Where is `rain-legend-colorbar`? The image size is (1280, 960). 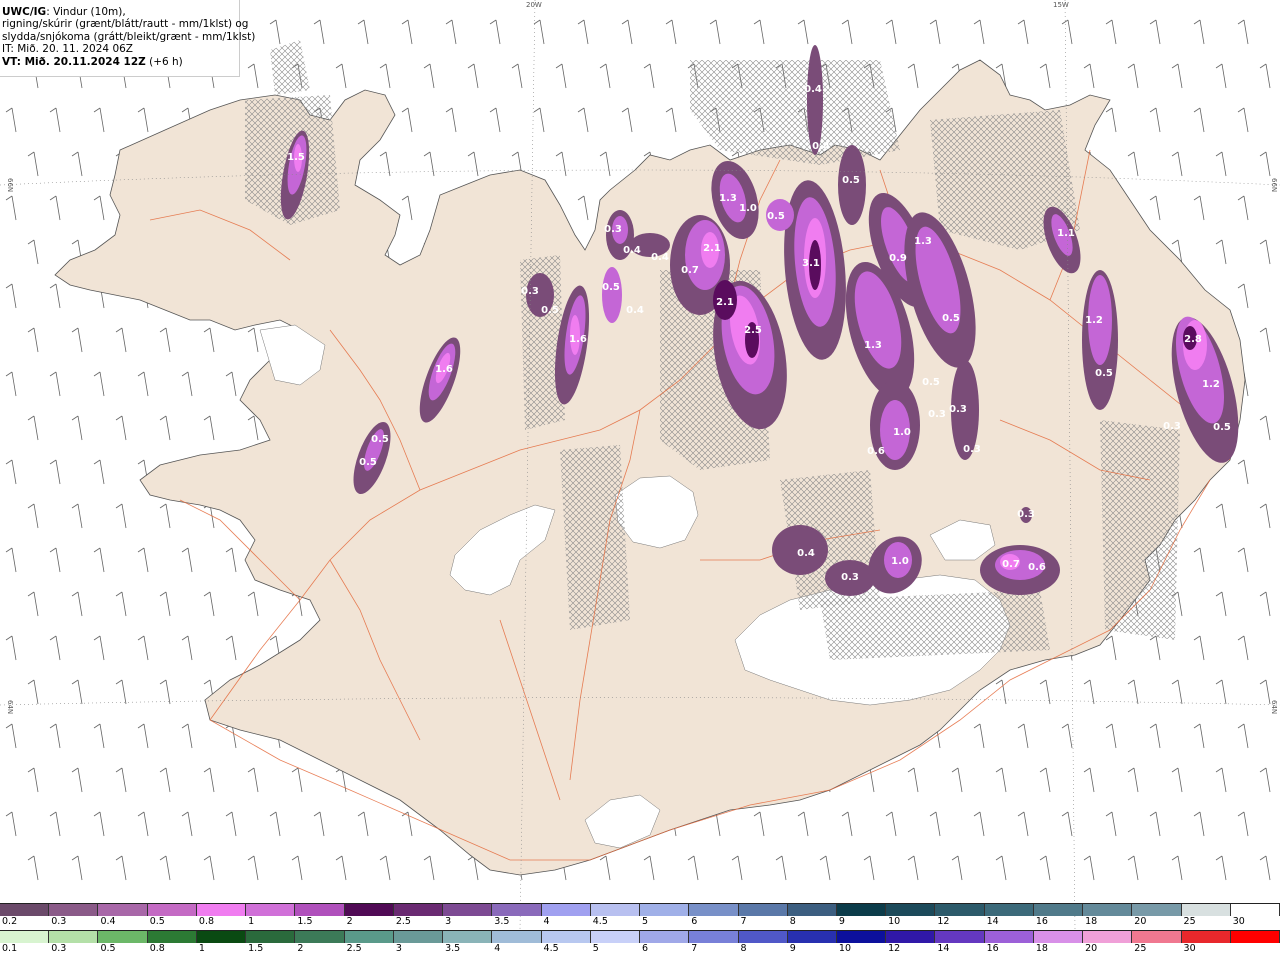
rain-legend-colorbar is located at coordinates (640, 936).